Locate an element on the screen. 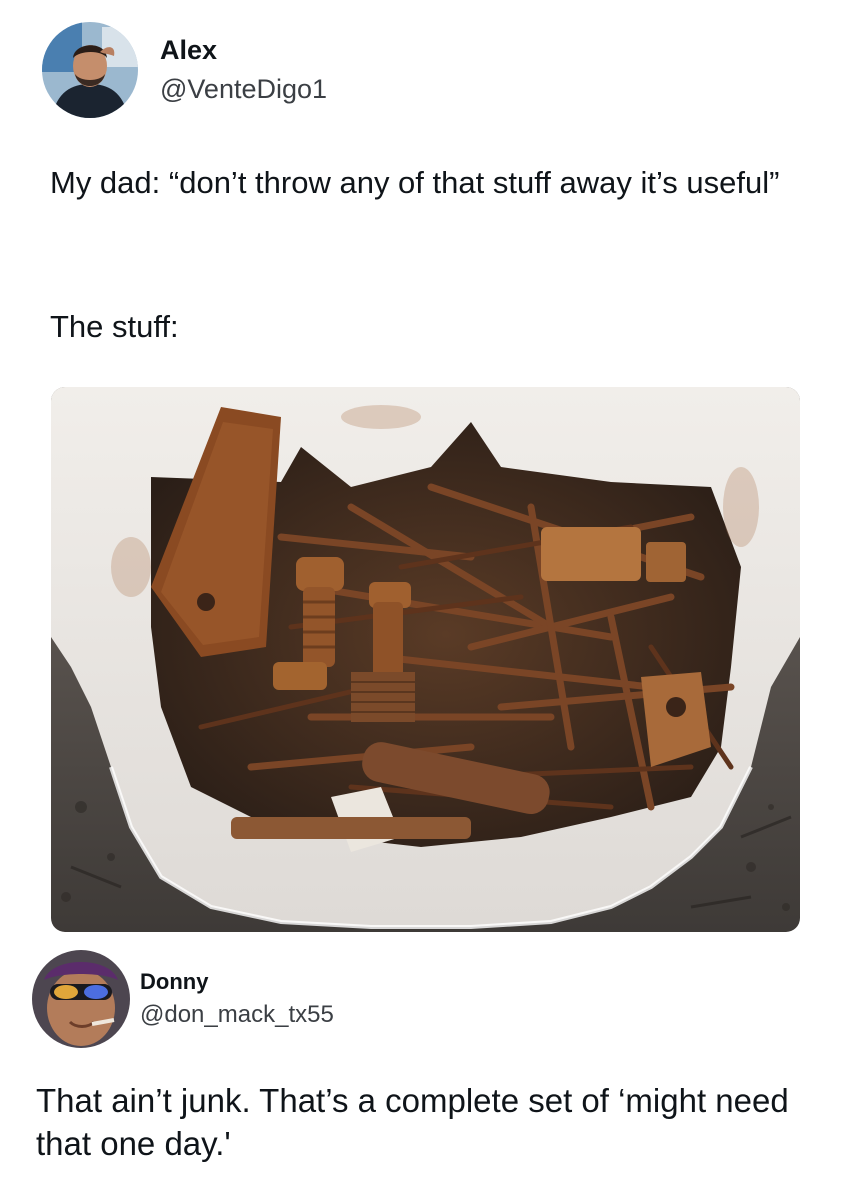 This screenshot has width=852, height=1200. post2-handle: @don_mack_tx55 is located at coordinates (237, 1015).